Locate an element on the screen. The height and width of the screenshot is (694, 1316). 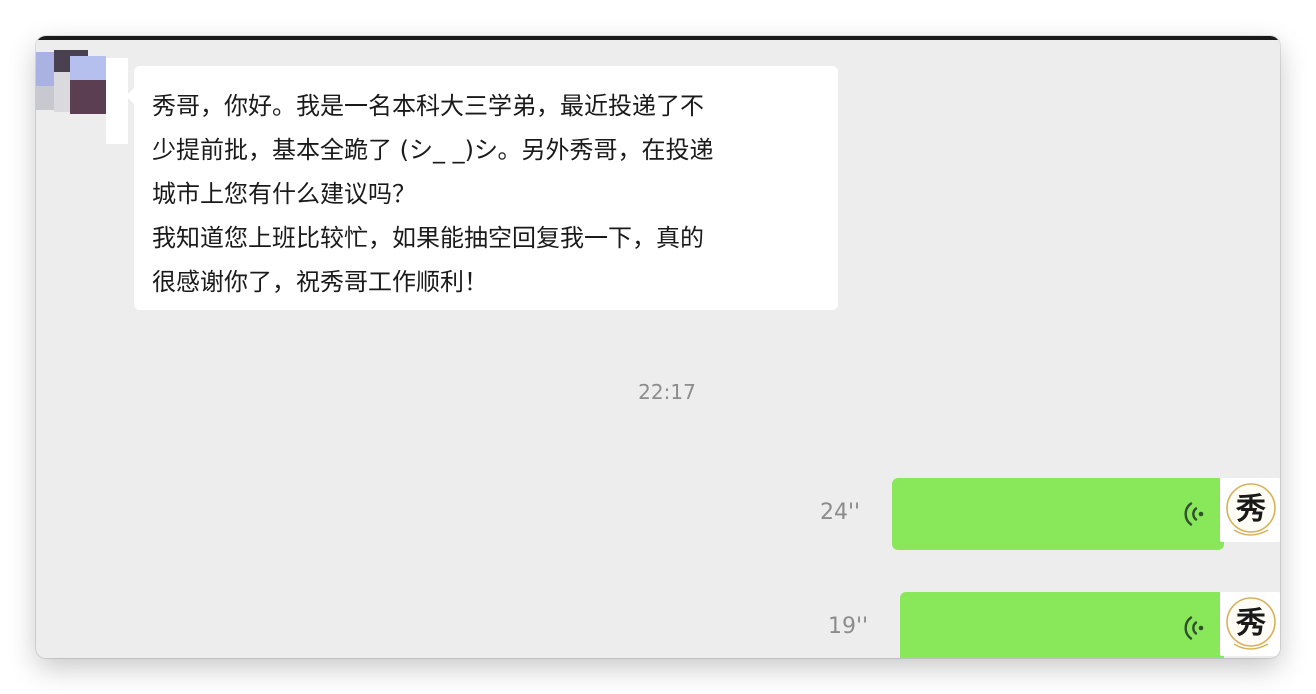
voice-message-row: 19'' 秀 is located at coordinates (1050, 625).